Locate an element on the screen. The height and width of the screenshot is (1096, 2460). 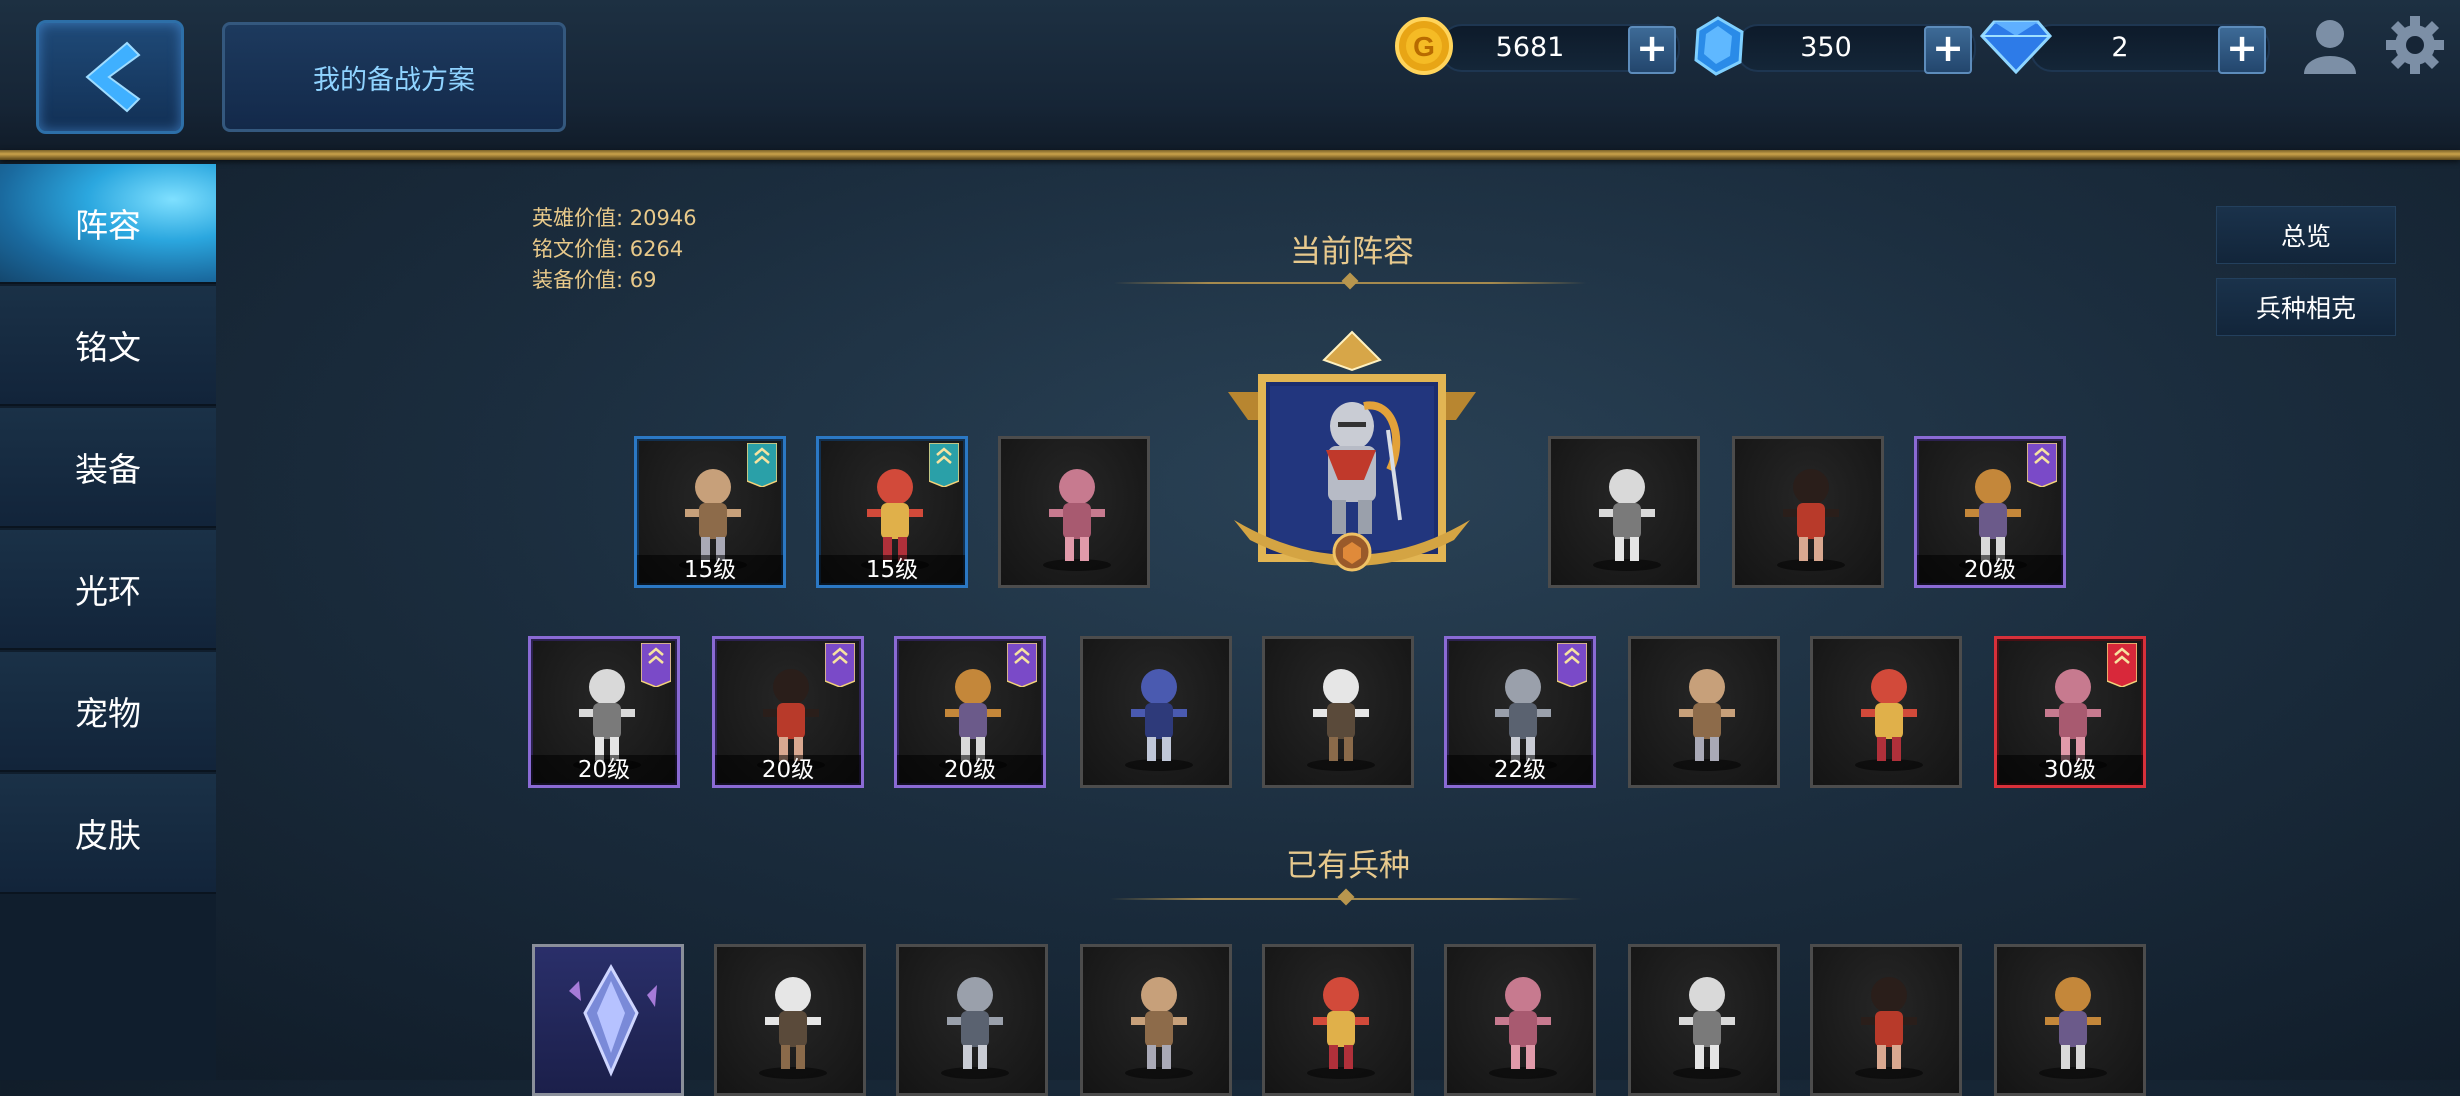
owned-units-title: 已有兵种 is located at coordinates (1348, 866).